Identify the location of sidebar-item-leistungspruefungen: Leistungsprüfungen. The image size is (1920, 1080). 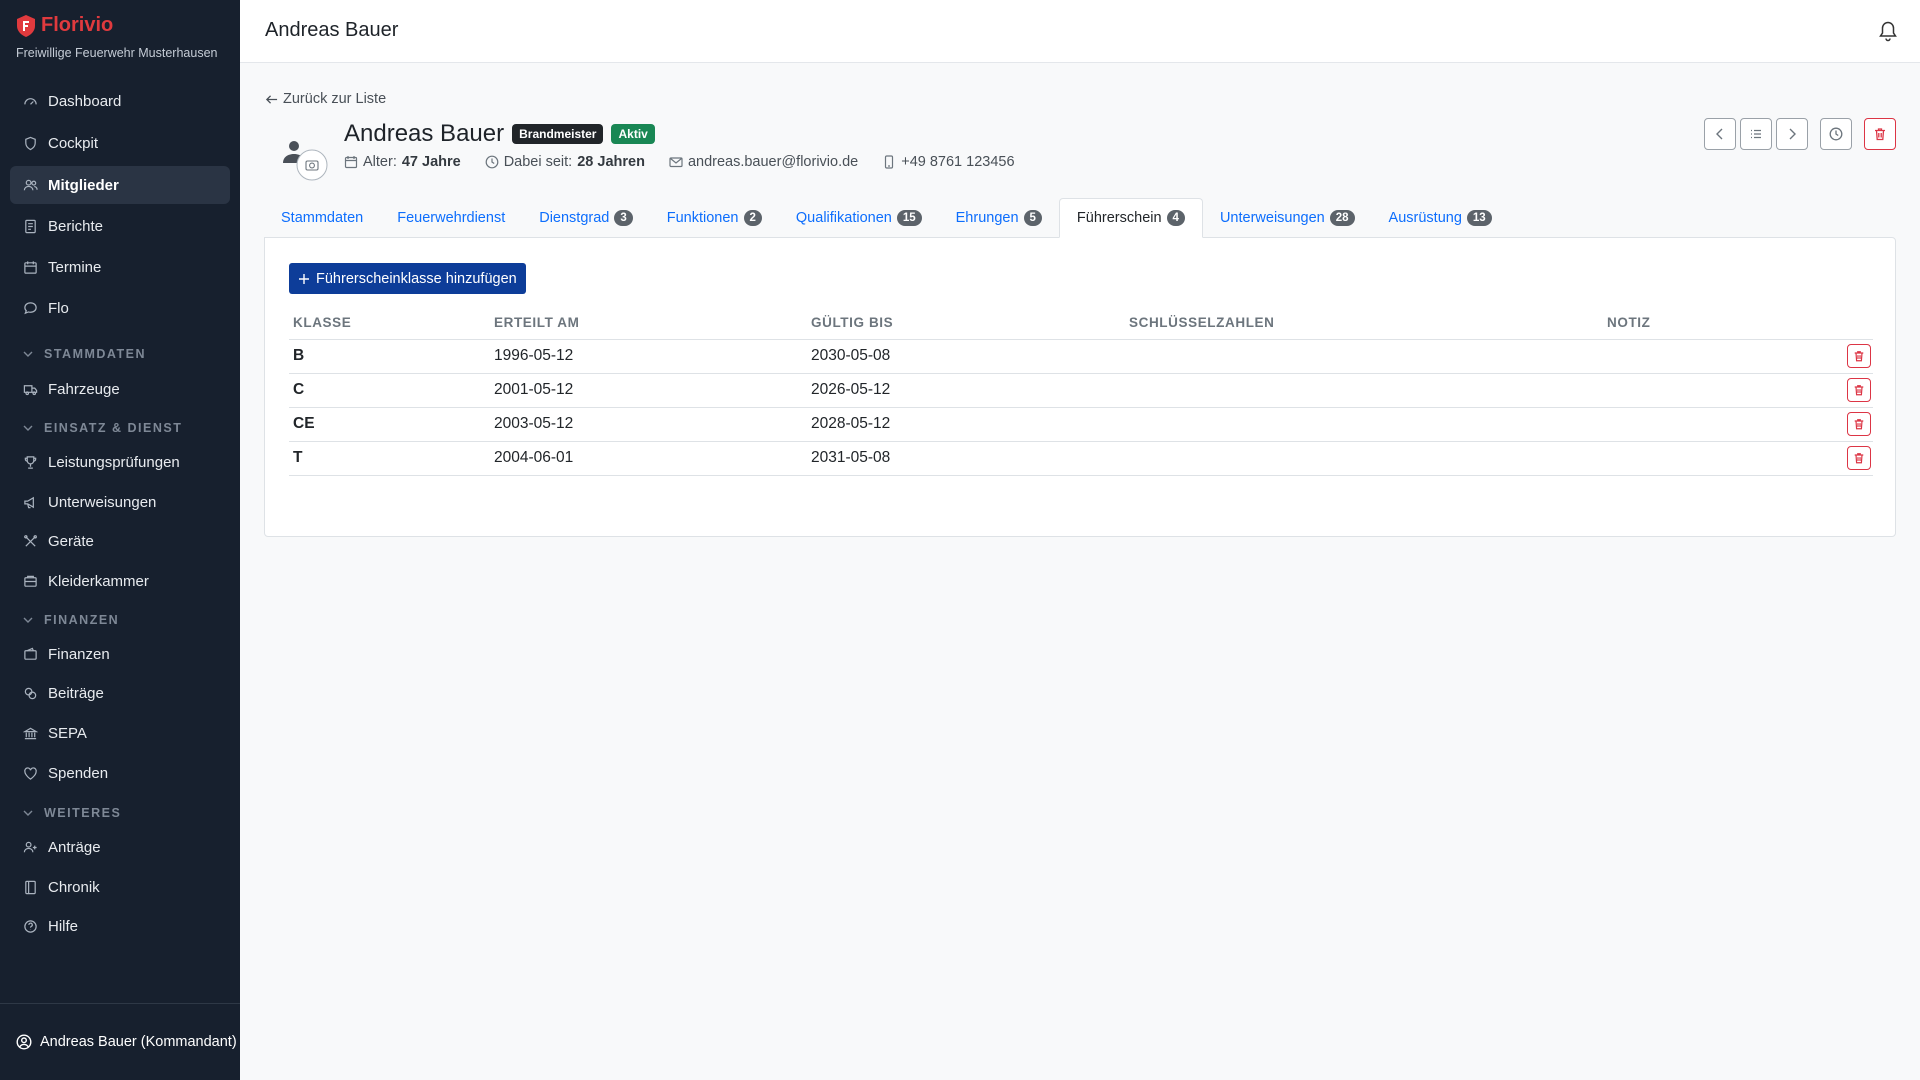
(120, 462).